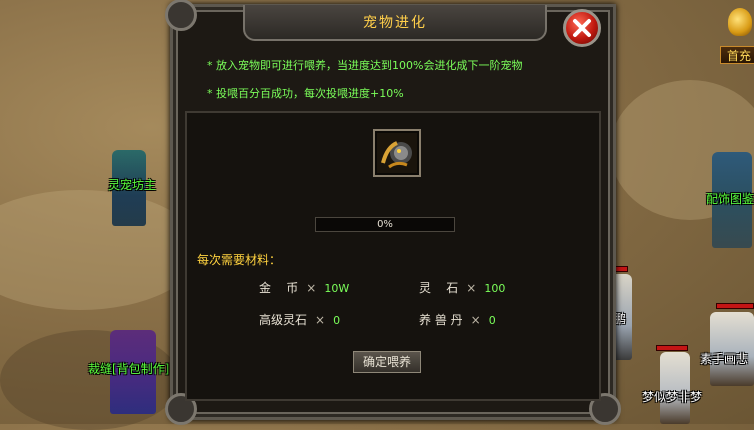  I want to click on first-charge-label: 首充, so click(737, 55).